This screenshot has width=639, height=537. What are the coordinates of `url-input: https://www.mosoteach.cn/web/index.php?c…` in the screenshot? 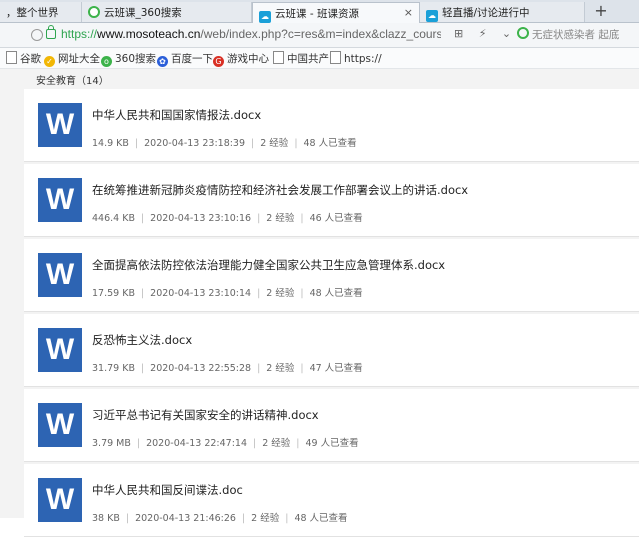 It's located at (251, 34).